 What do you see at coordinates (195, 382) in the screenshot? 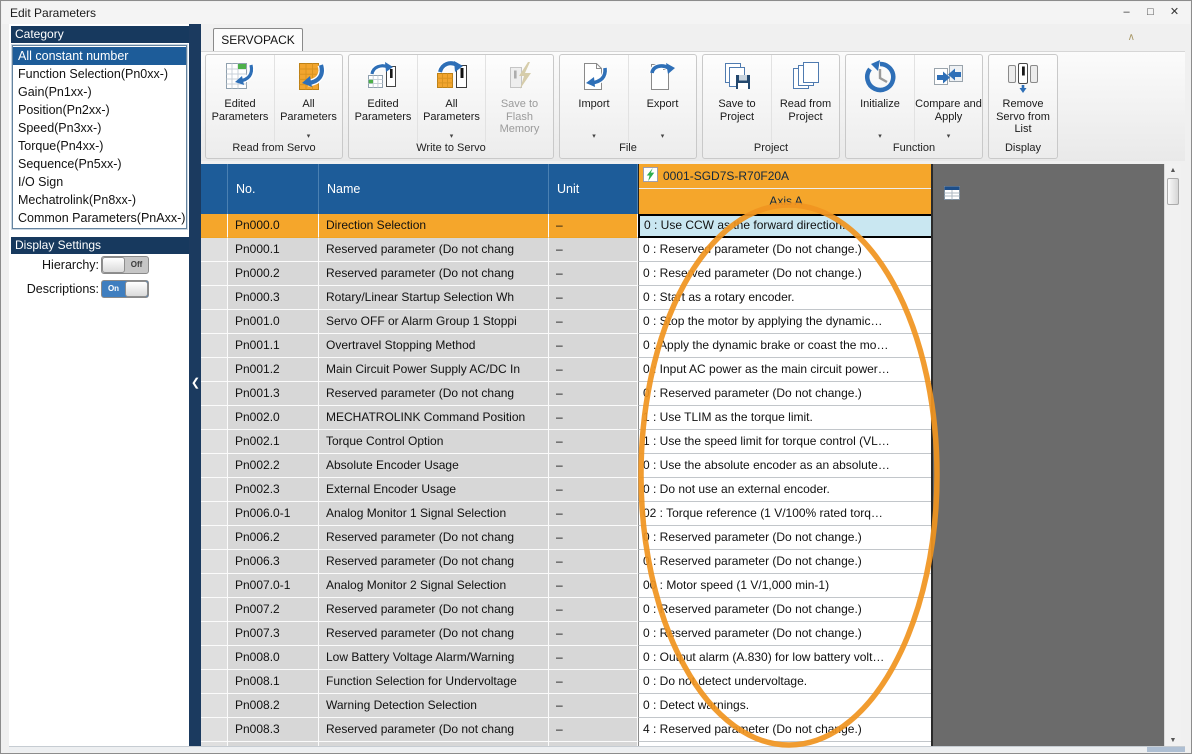
I see `collapse-sidebar-icon: ❮` at bounding box center [195, 382].